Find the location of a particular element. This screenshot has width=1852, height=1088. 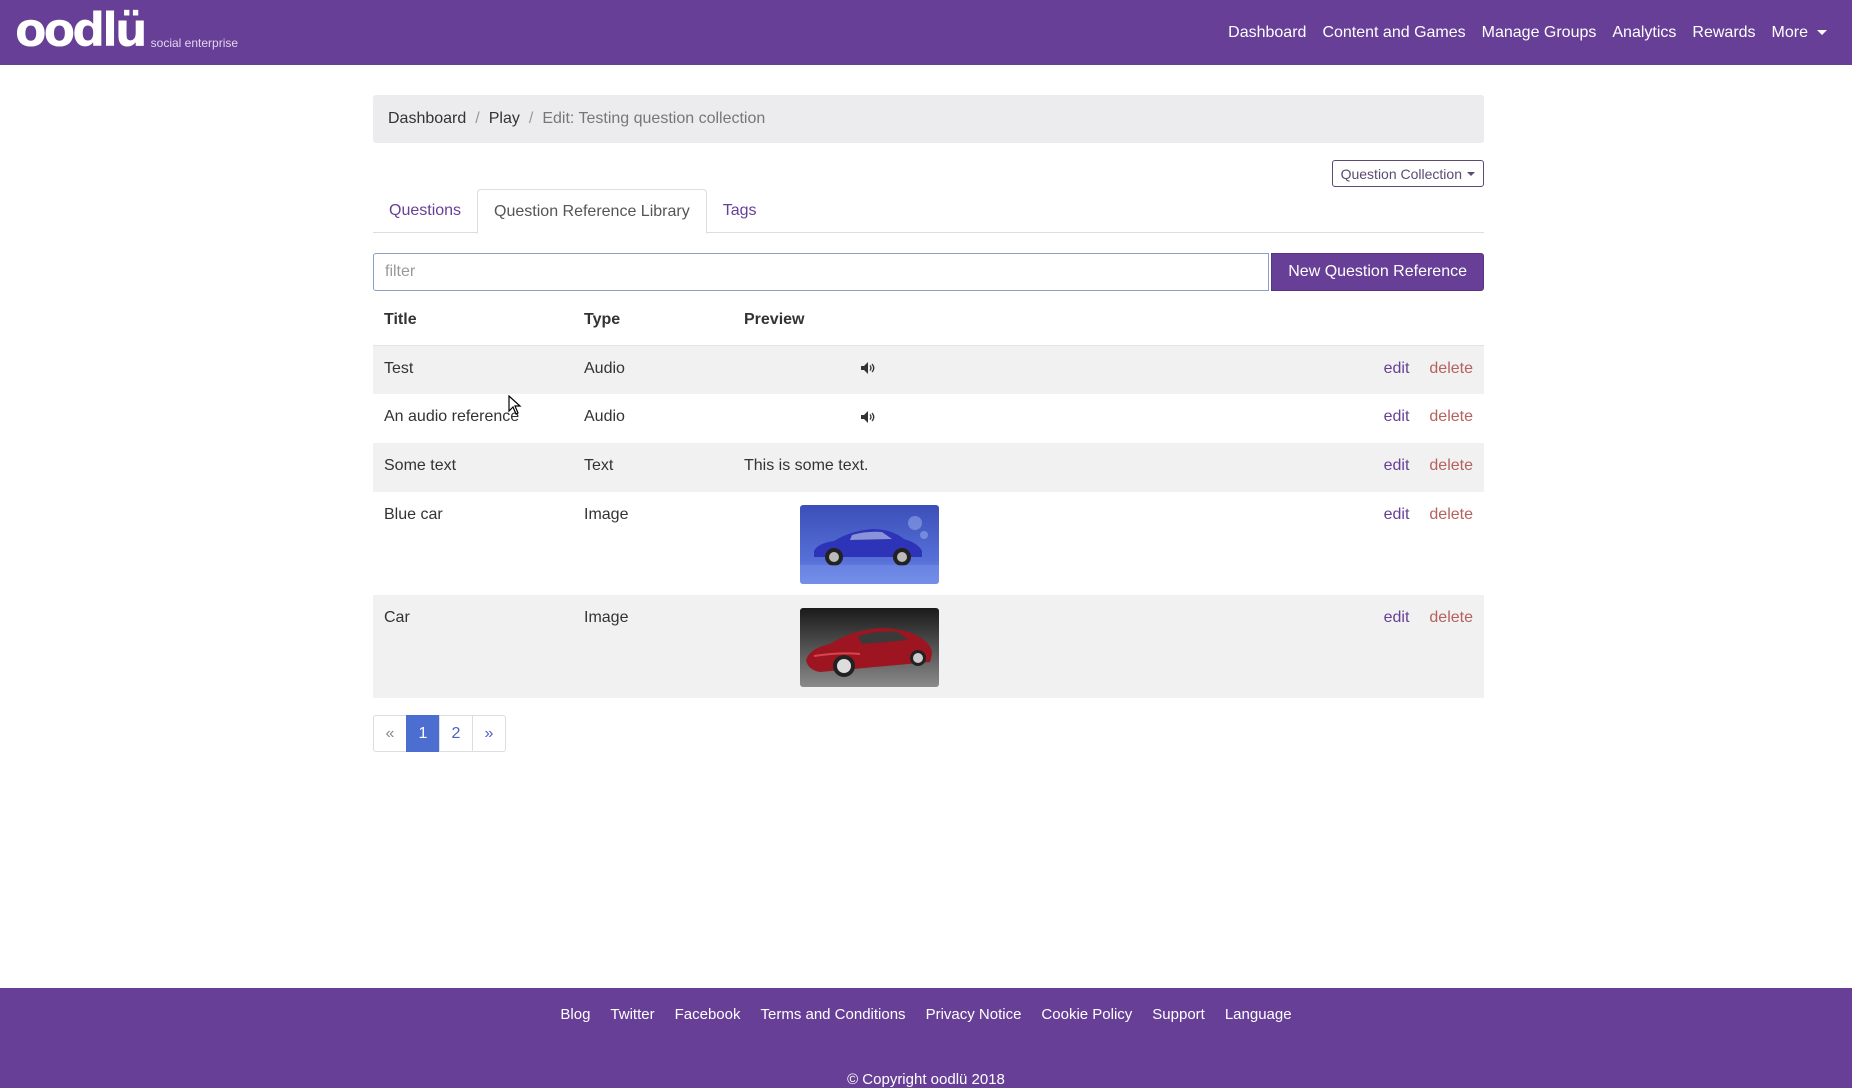

header-preview: Preview is located at coordinates (981, 320).